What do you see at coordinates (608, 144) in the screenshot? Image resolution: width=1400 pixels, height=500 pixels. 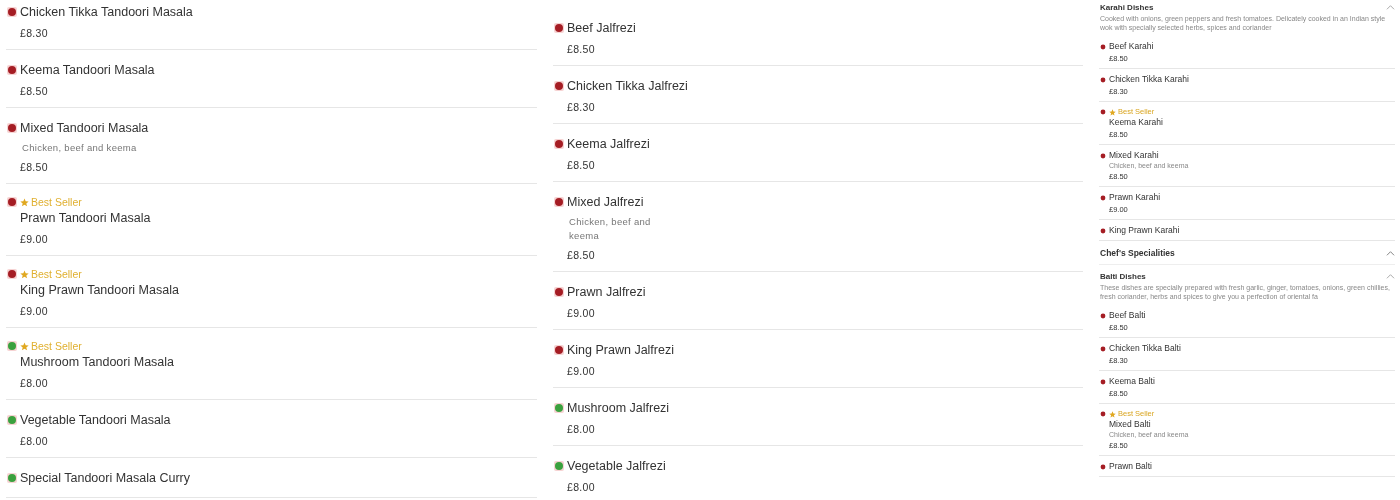 I see `dish-name: Keema Jalfrezi` at bounding box center [608, 144].